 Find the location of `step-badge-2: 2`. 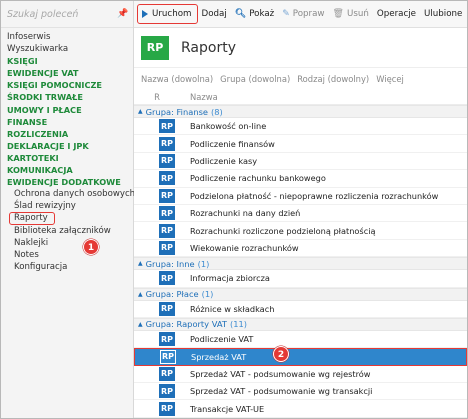

step-badge-2: 2 is located at coordinates (281, 354).